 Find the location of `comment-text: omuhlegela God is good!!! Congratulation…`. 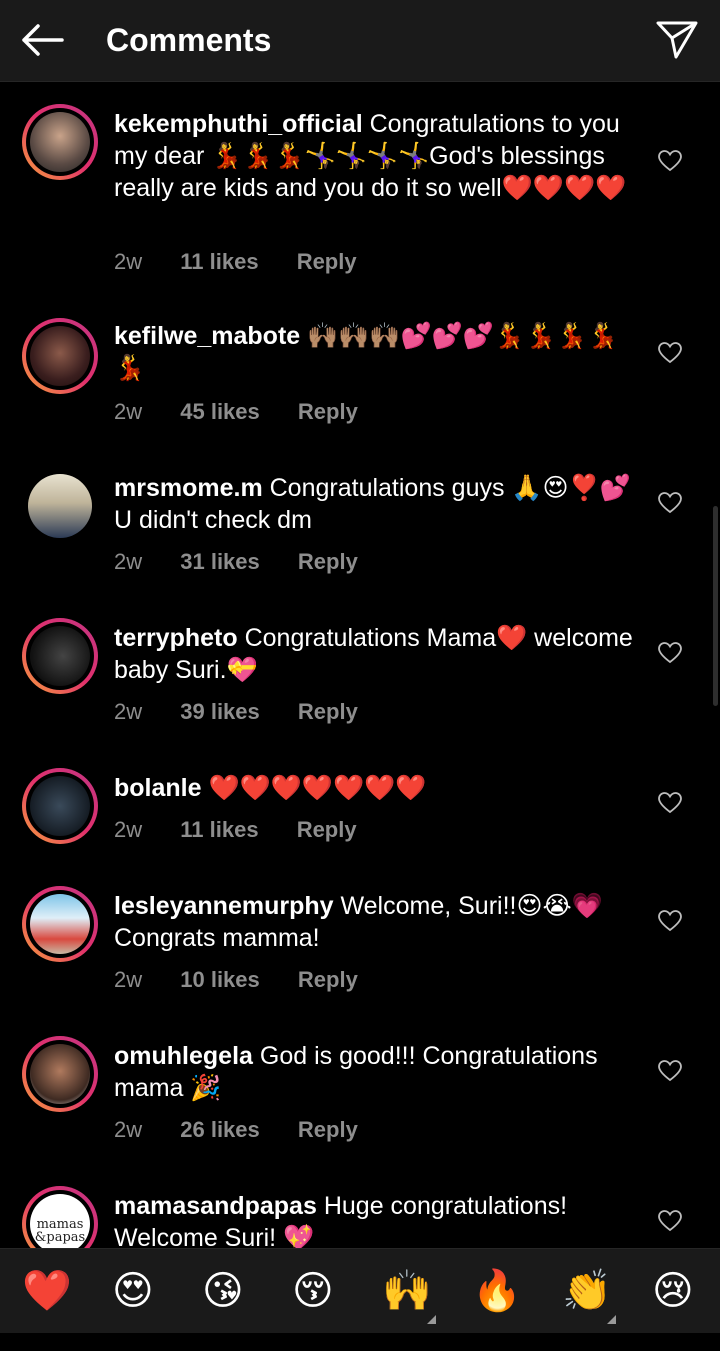

comment-text: omuhlegela God is good!!! Congratulation… is located at coordinates (374, 1072).